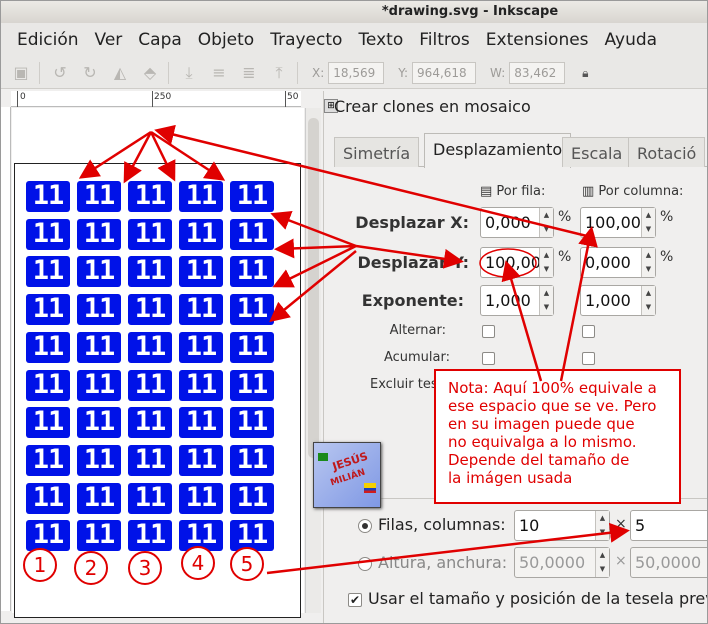  Describe the element at coordinates (517, 222) in the screenshot. I see `shift-x-row-field: 0,000 ▲ ▼` at that location.